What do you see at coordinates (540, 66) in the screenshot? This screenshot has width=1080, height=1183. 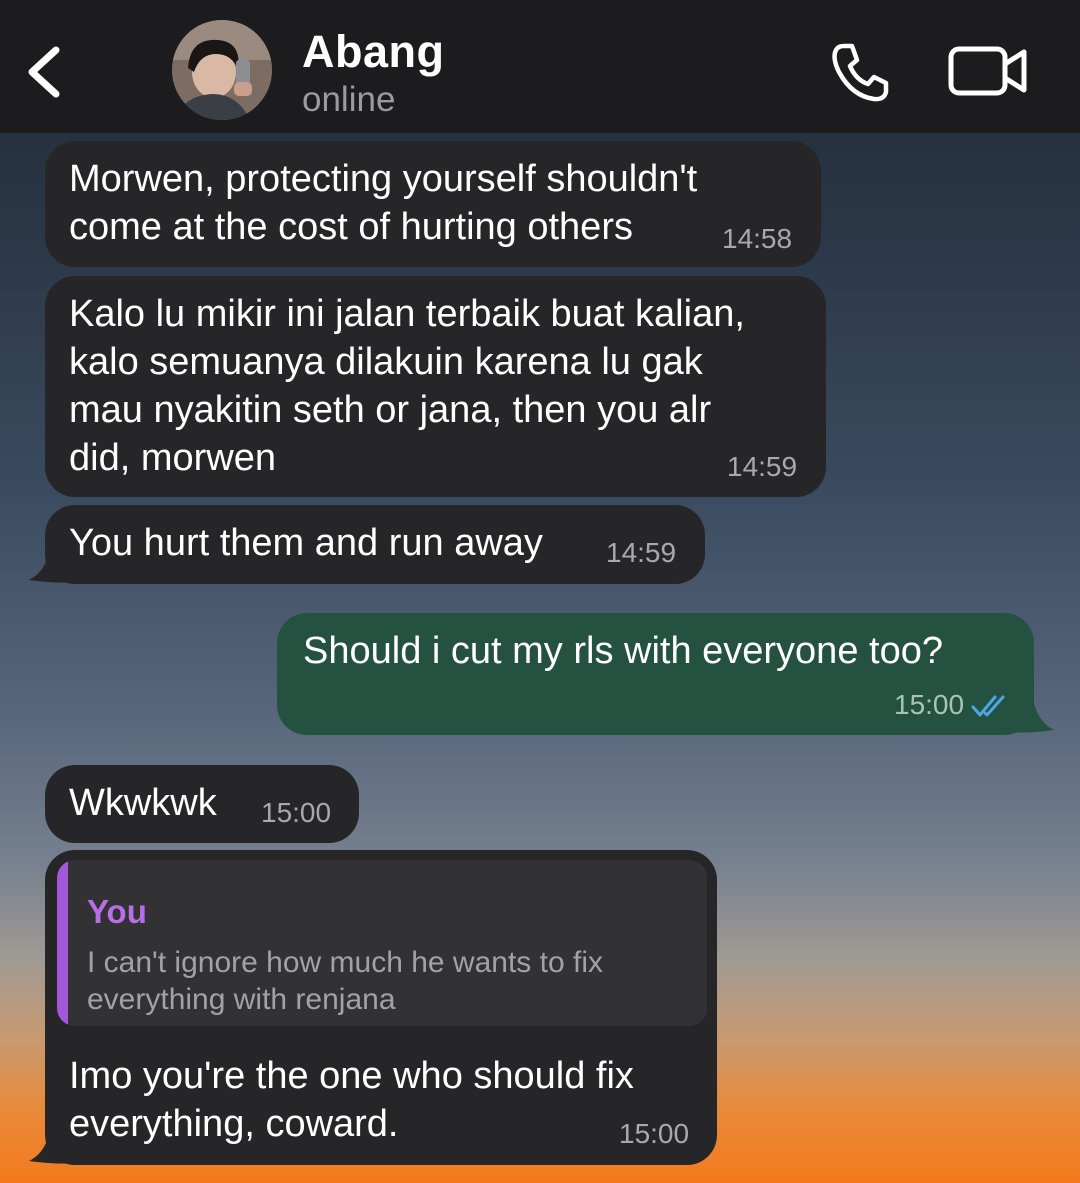 I see `chat-header: Abang online` at bounding box center [540, 66].